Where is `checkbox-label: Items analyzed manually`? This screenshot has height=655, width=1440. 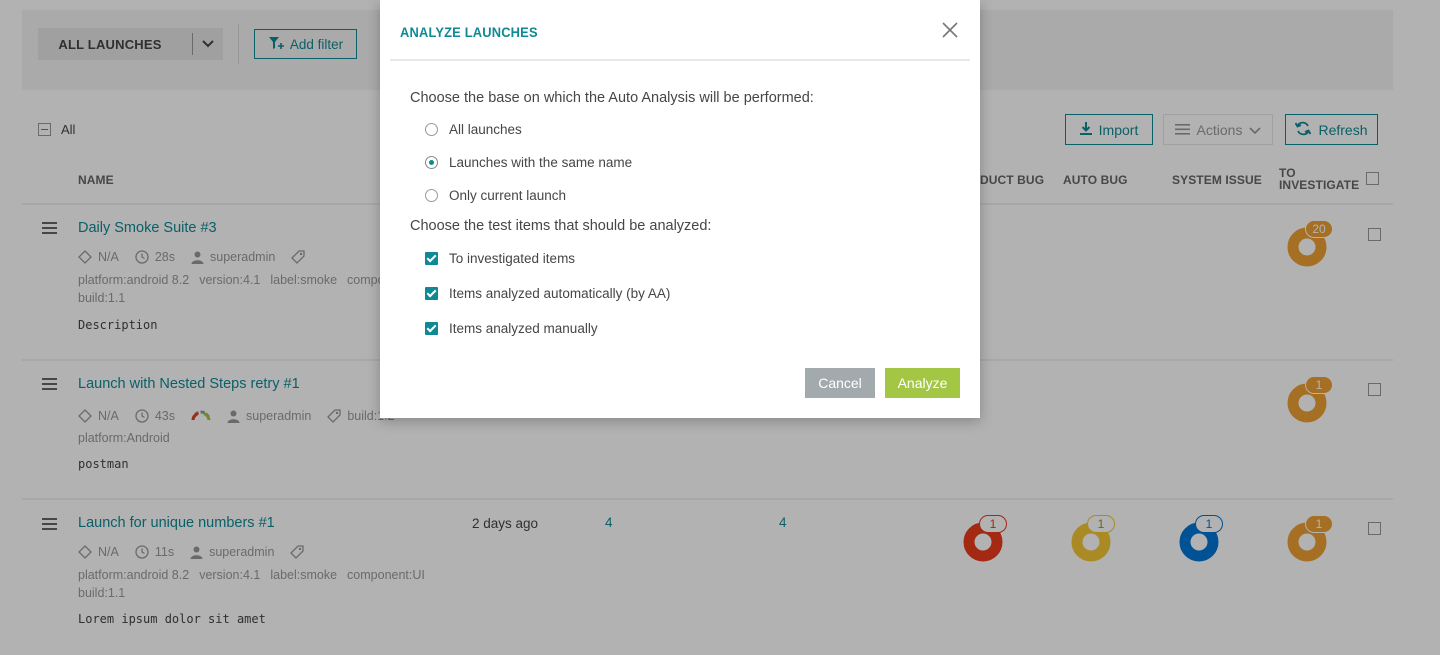 checkbox-label: Items analyzed manually is located at coordinates (523, 328).